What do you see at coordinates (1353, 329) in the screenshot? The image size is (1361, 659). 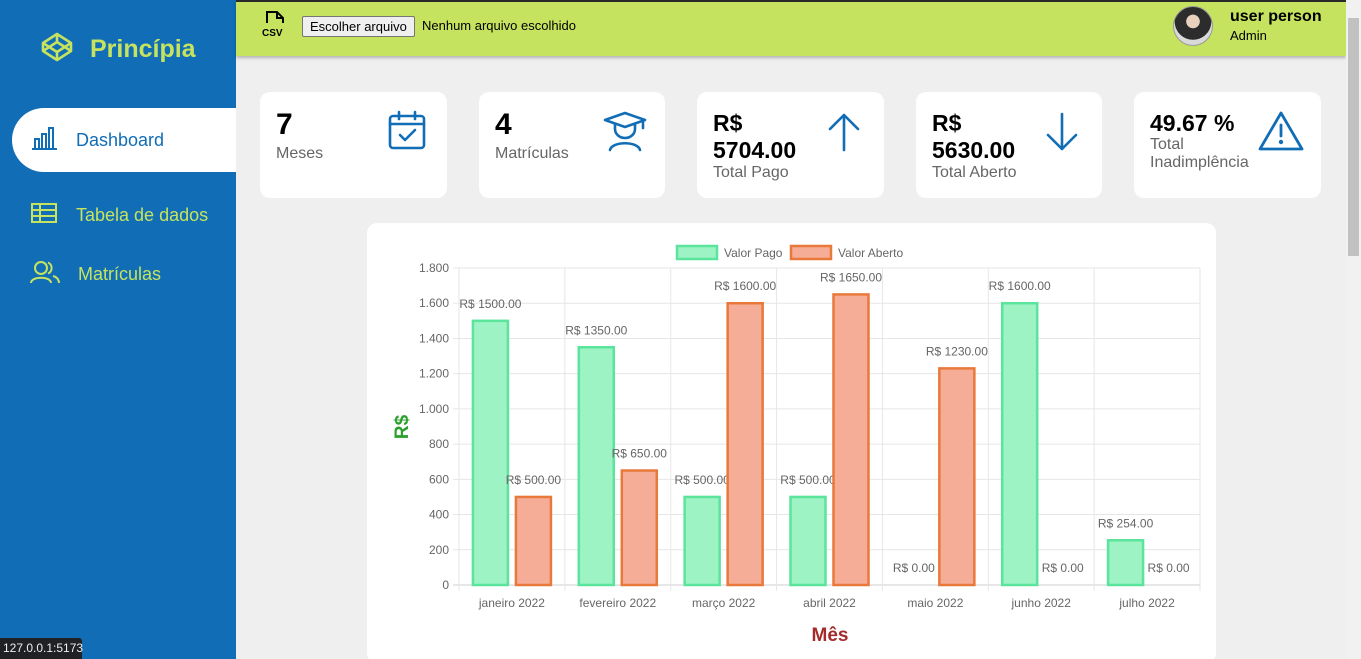 I see `scrollbar` at bounding box center [1353, 329].